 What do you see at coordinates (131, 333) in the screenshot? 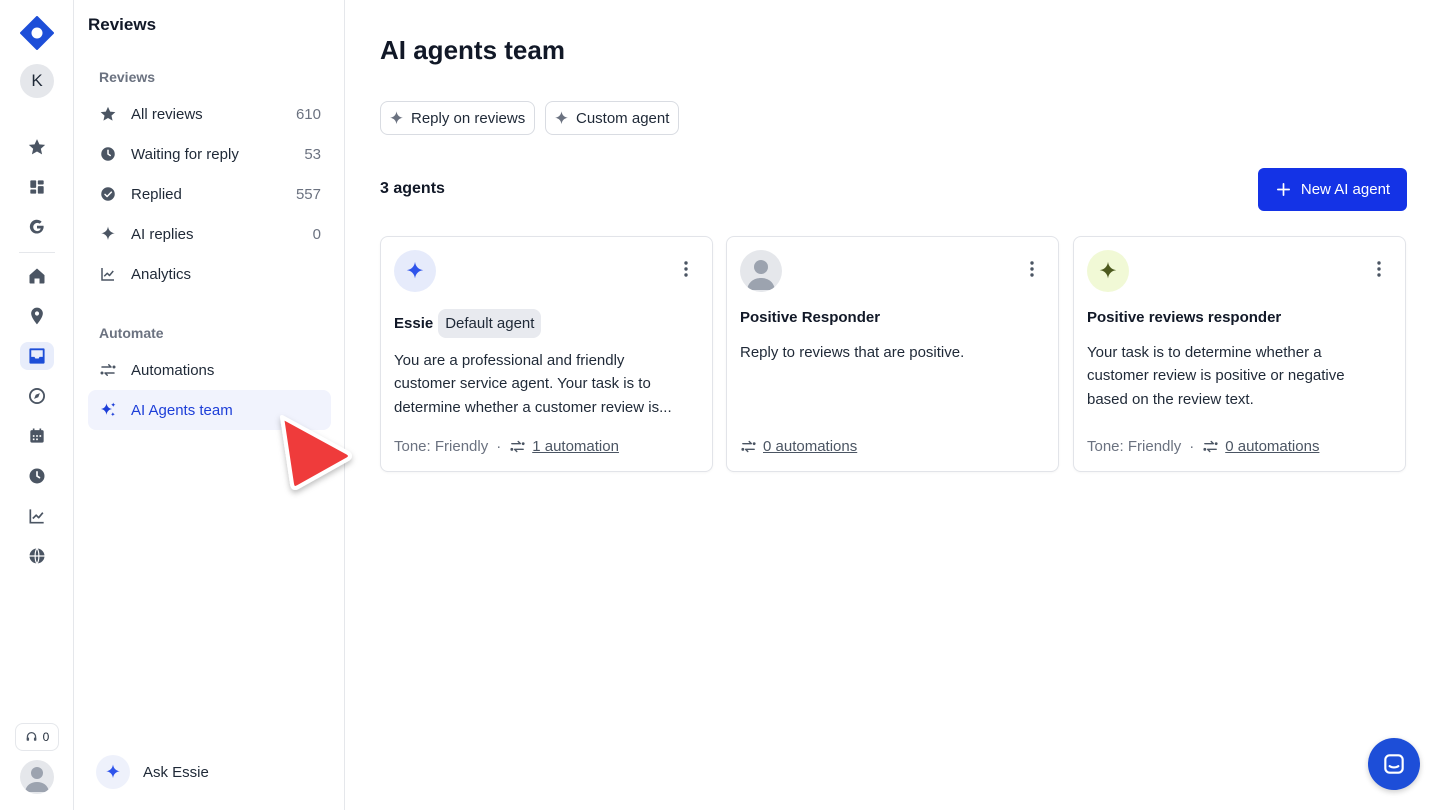
I see `section-label-automate: Automate` at bounding box center [131, 333].